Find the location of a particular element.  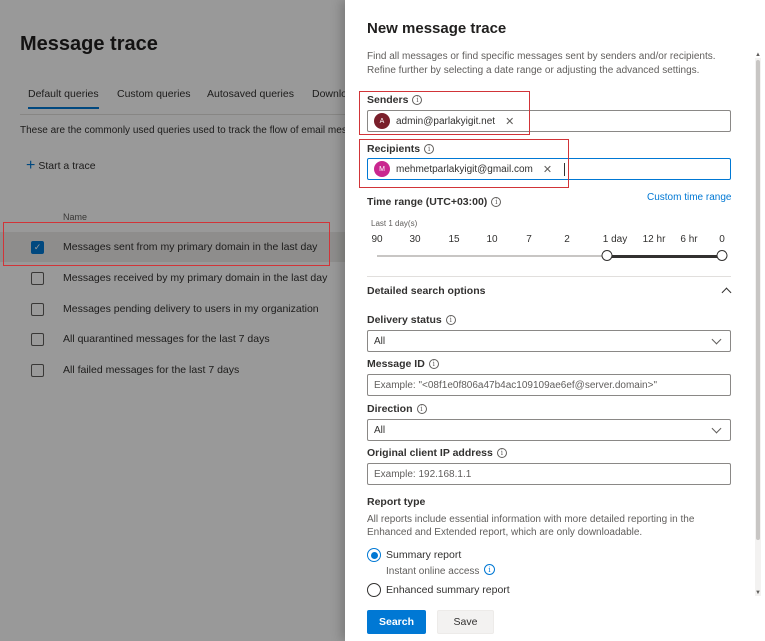

client-ip-placeholder: Example: 192.168.1.1 is located at coordinates (423, 474).